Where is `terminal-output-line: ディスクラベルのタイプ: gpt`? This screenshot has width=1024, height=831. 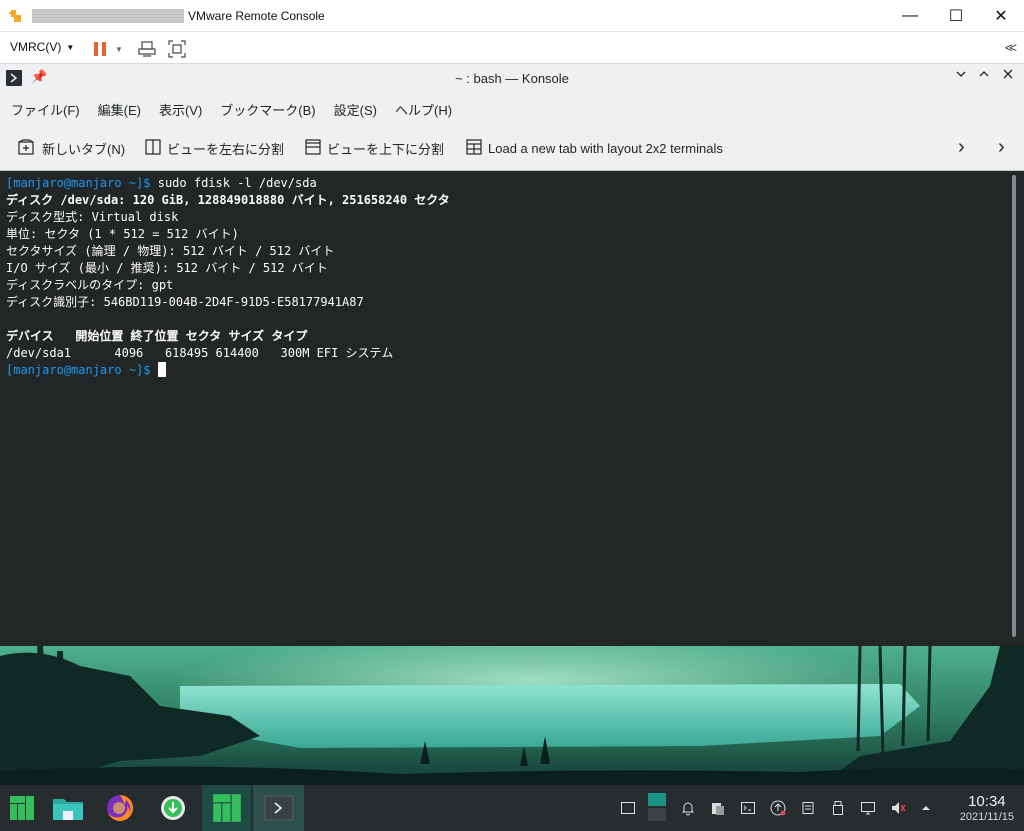 terminal-output-line: ディスクラベルのタイプ: gpt is located at coordinates (90, 285).